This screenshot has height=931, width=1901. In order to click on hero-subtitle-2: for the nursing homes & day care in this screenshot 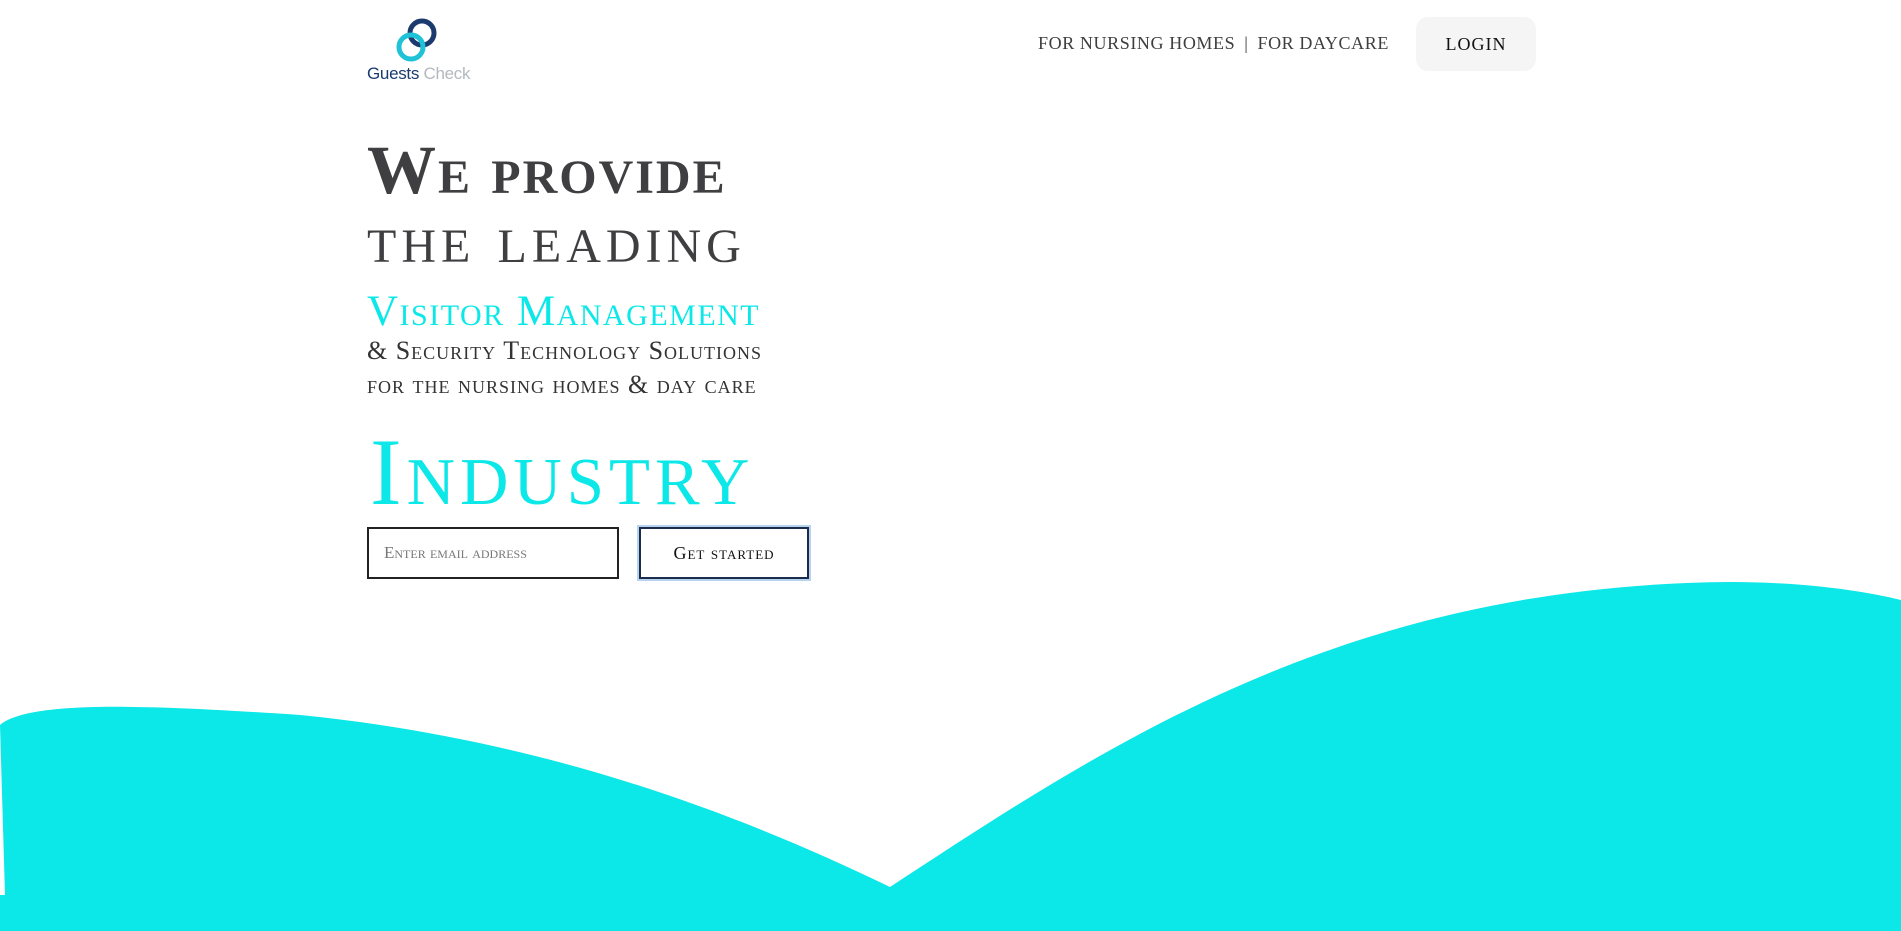, I will do `click(562, 384)`.